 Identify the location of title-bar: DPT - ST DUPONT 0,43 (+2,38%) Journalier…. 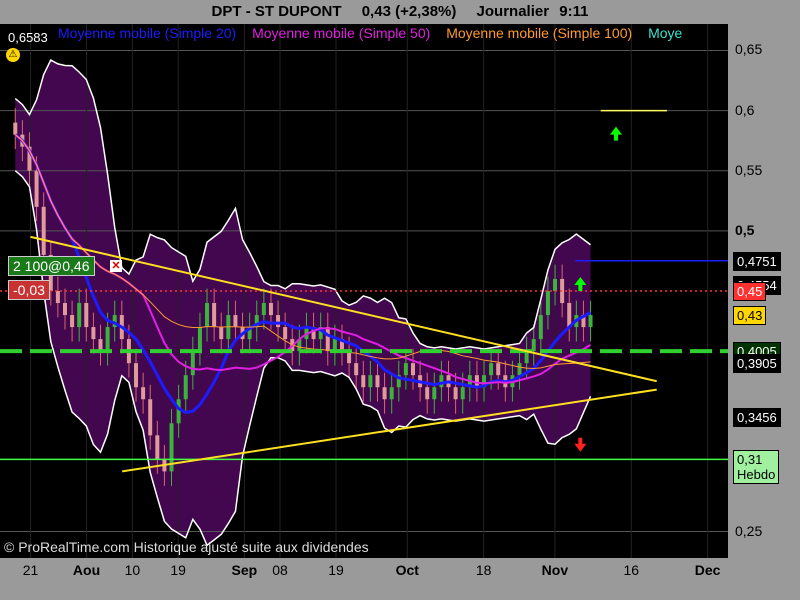
(400, 12).